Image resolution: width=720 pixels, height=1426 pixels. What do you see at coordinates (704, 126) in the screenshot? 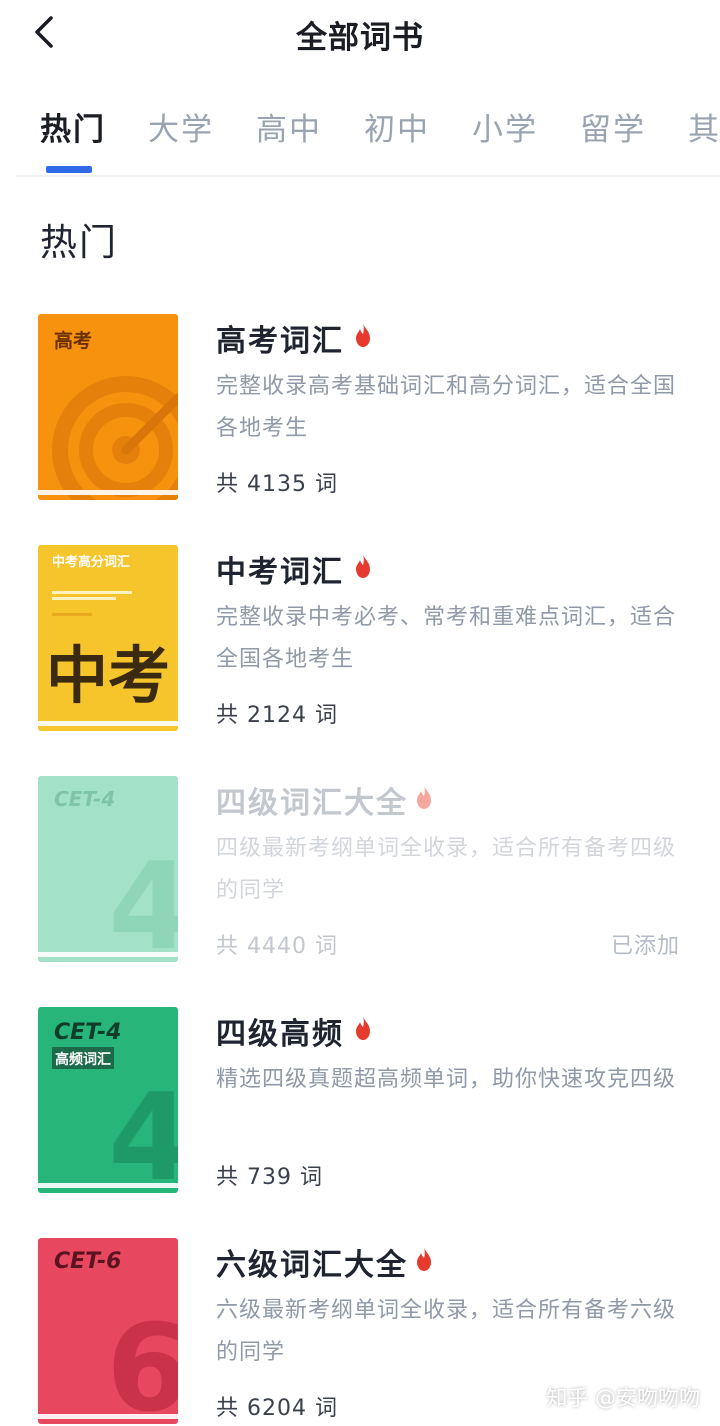
I see `tab-other: 其他` at bounding box center [704, 126].